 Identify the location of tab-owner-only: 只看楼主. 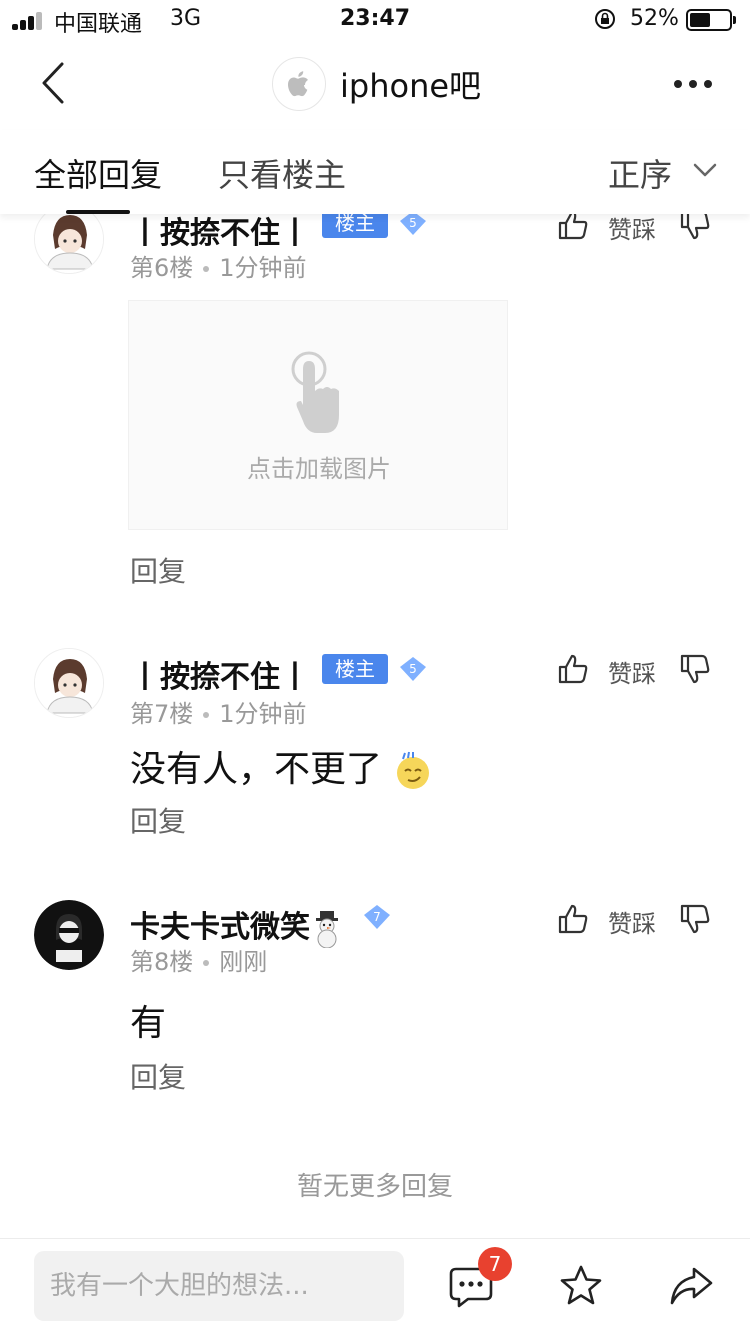
(282, 173).